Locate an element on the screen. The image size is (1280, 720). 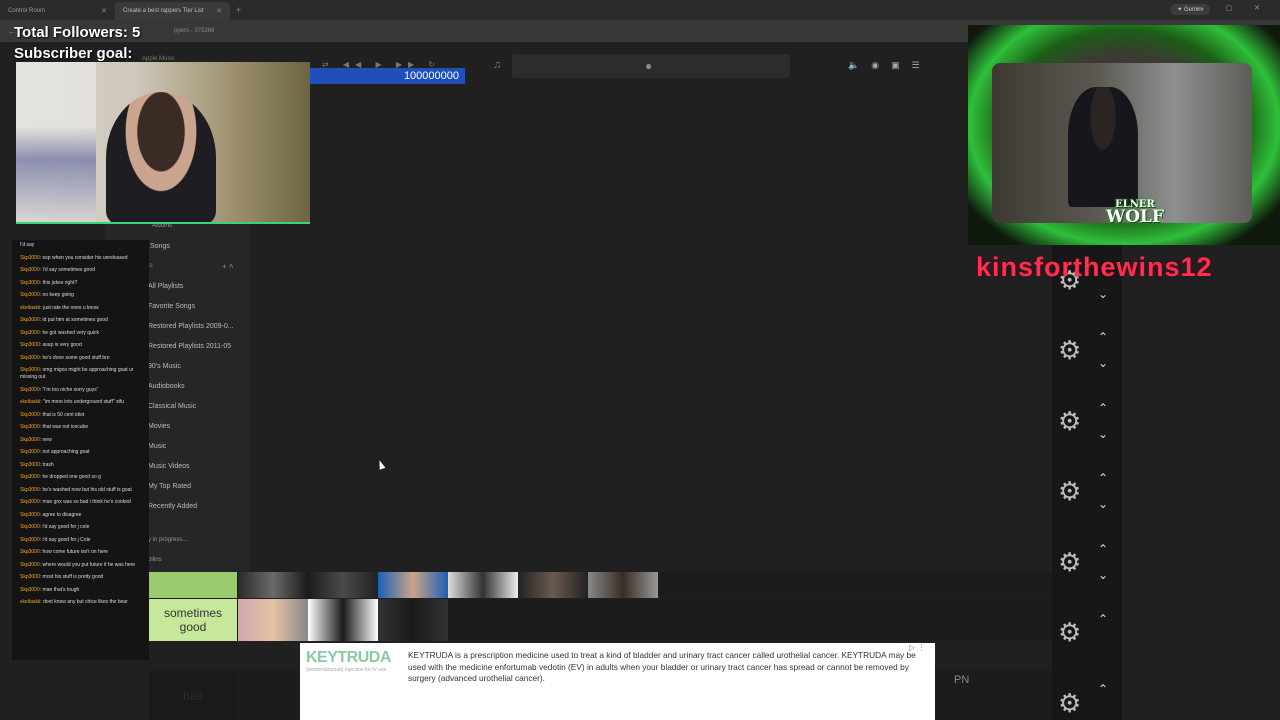
sidebar-item-playlist: Recently Added is located at coordinates (172, 506).